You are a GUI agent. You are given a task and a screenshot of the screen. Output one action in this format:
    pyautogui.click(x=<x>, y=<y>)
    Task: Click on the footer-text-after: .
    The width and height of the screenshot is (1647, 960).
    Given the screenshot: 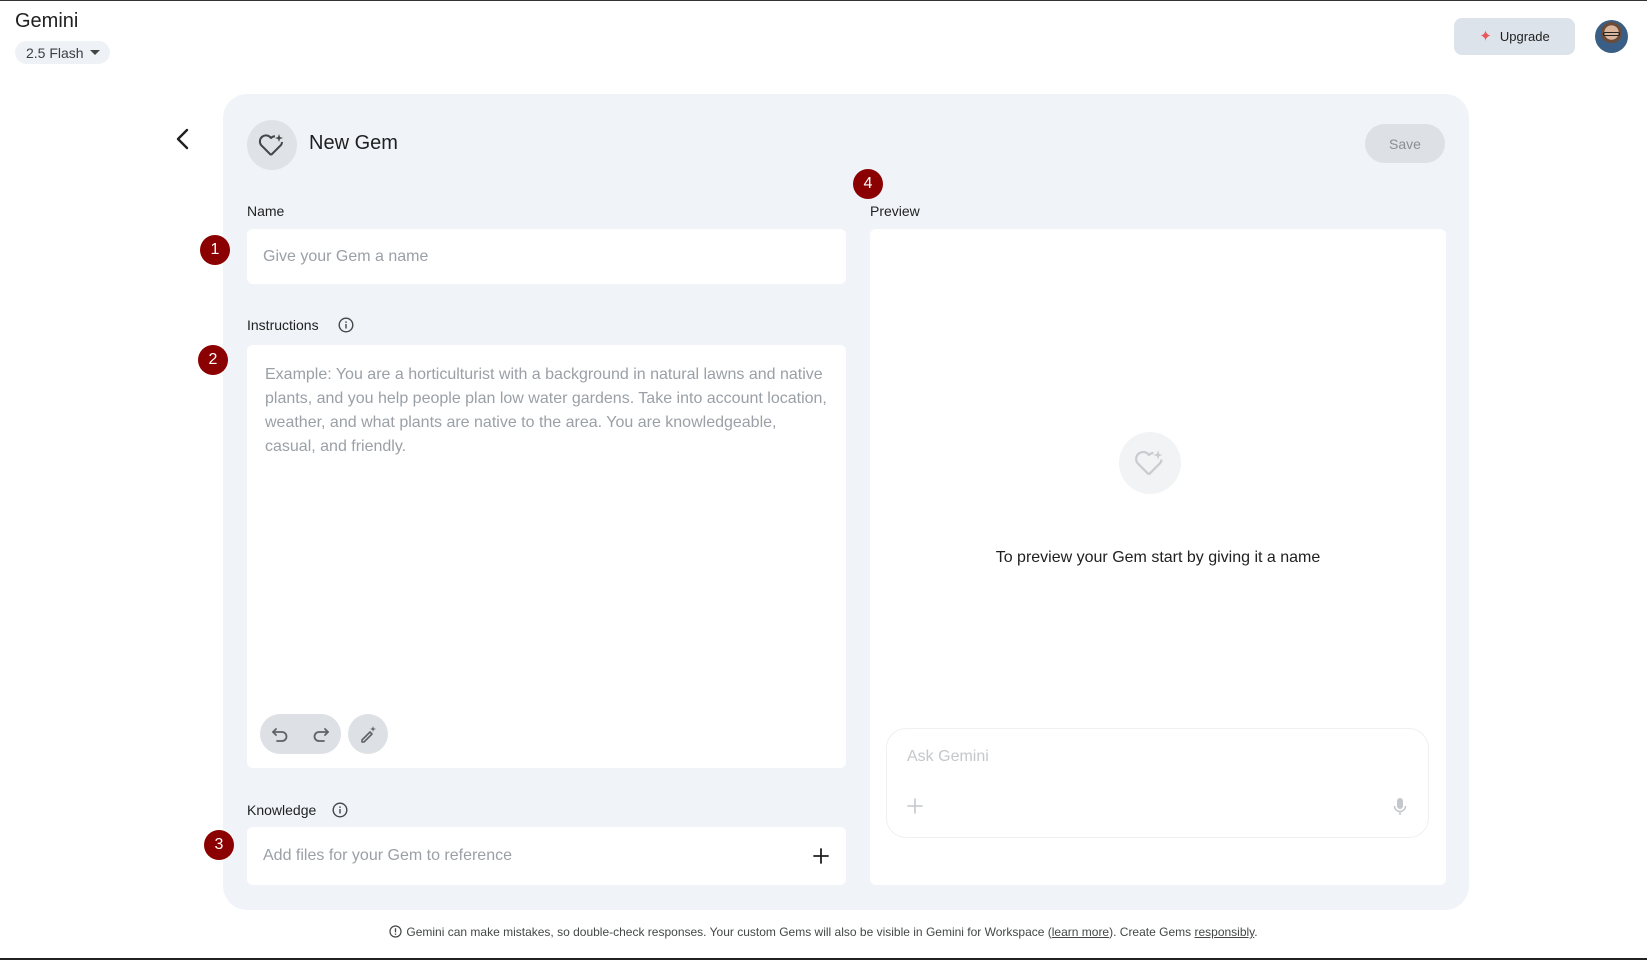 What is the action you would take?
    pyautogui.click(x=1256, y=932)
    